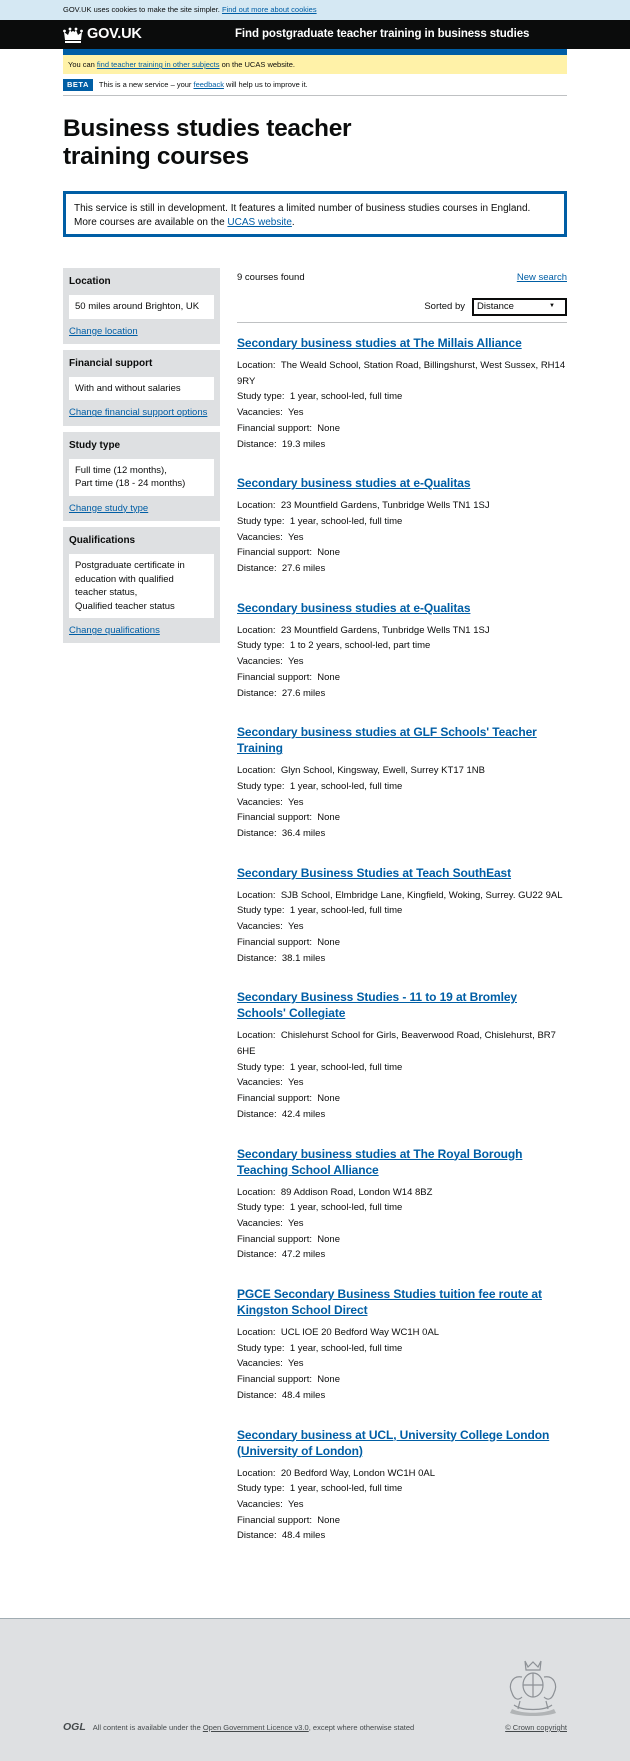 Image resolution: width=630 pixels, height=1761 pixels. Describe the element at coordinates (402, 694) in the screenshot. I see `course-distance-row: Distance: 27.6 miles` at that location.